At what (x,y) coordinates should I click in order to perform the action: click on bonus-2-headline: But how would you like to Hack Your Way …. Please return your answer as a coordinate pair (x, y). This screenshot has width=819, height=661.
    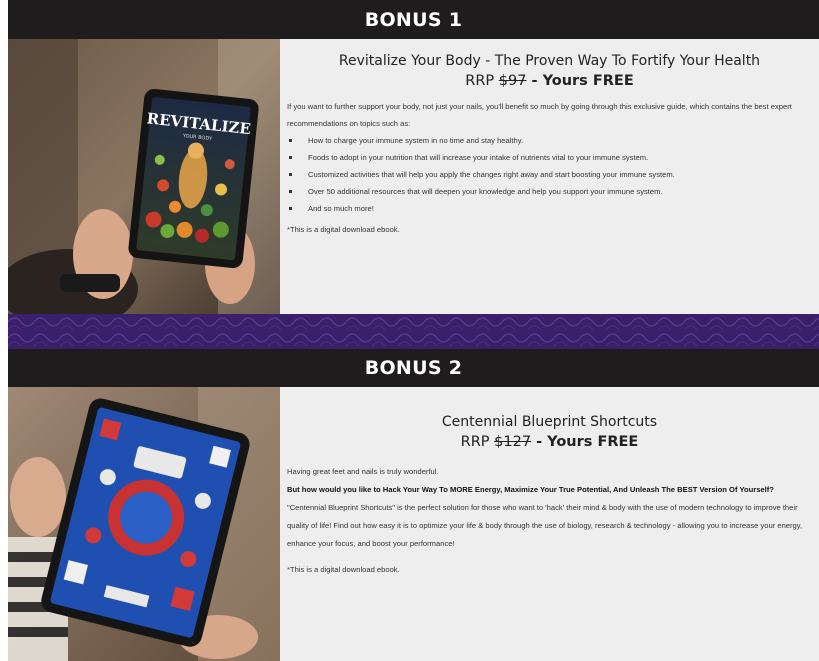
    Looking at the image, I should click on (530, 489).